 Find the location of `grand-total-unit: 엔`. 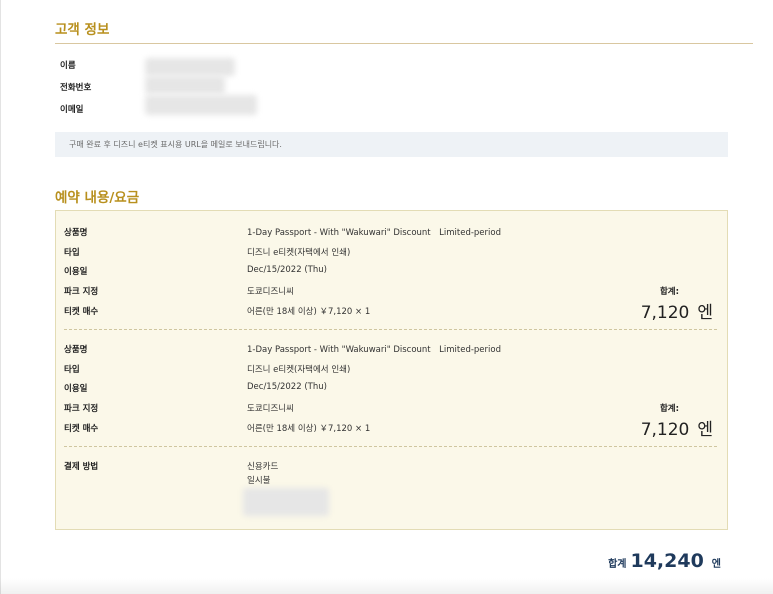

grand-total-unit: 엔 is located at coordinates (716, 564).